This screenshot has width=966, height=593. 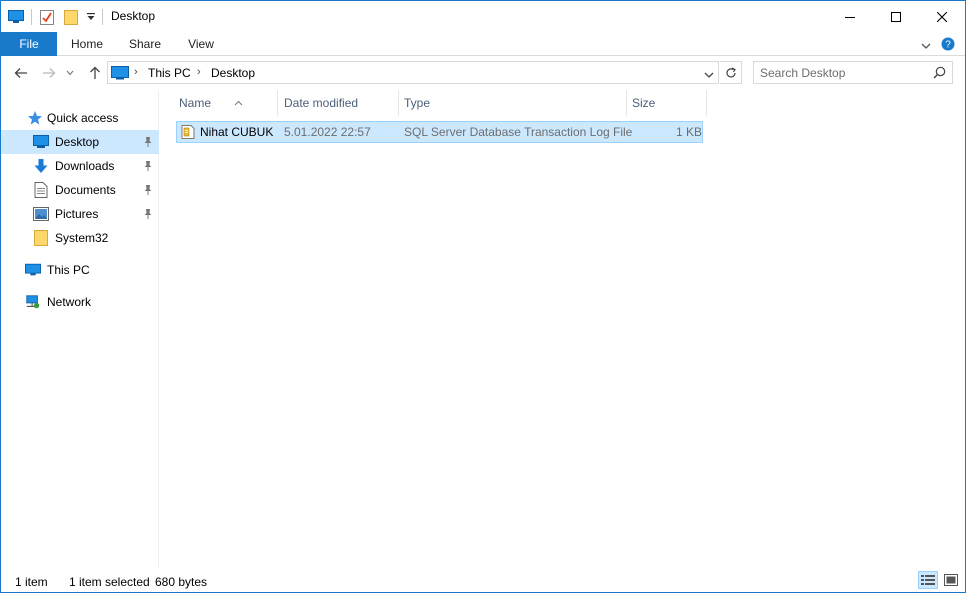 What do you see at coordinates (68, 270) in the screenshot?
I see `nav-label: This PC` at bounding box center [68, 270].